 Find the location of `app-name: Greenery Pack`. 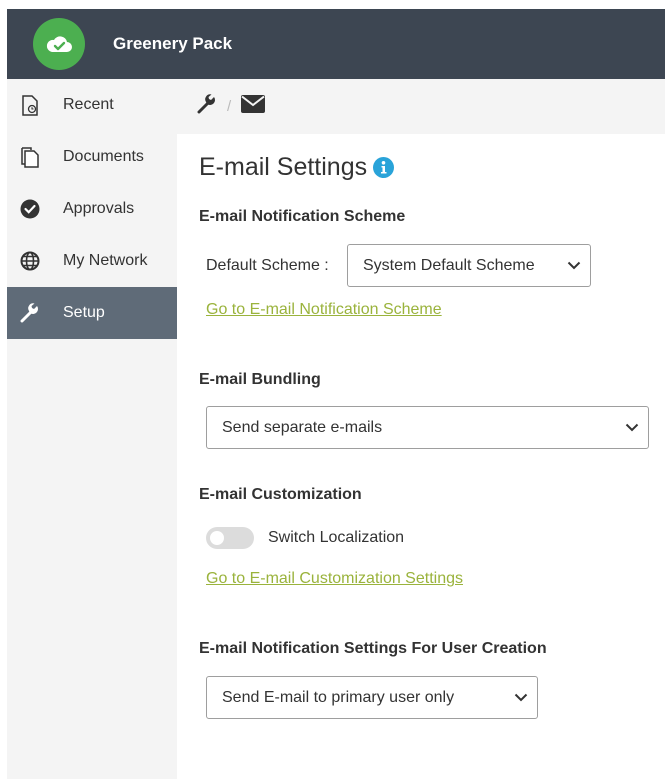

app-name: Greenery Pack is located at coordinates (173, 43).